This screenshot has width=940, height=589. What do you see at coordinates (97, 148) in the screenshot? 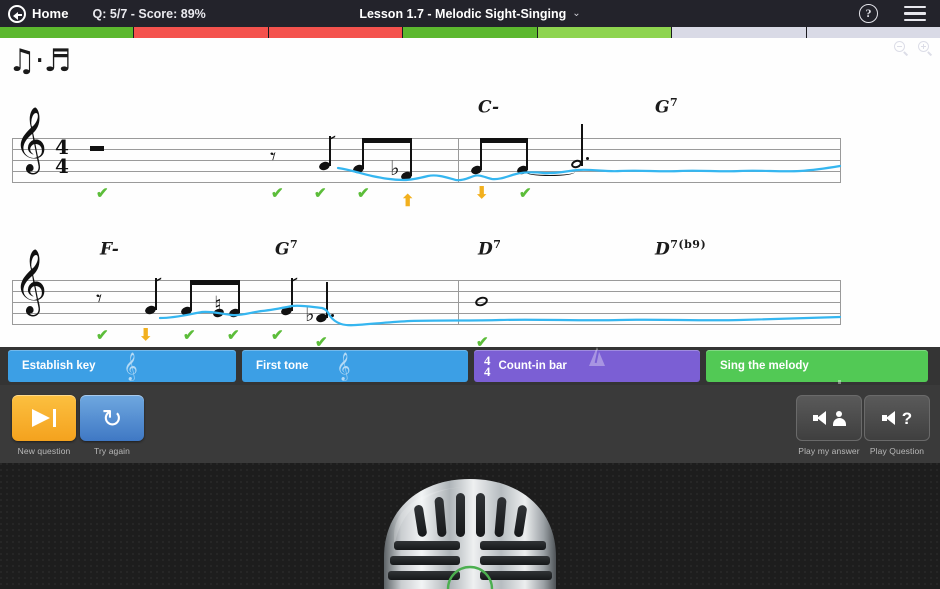
I see `half-rest` at bounding box center [97, 148].